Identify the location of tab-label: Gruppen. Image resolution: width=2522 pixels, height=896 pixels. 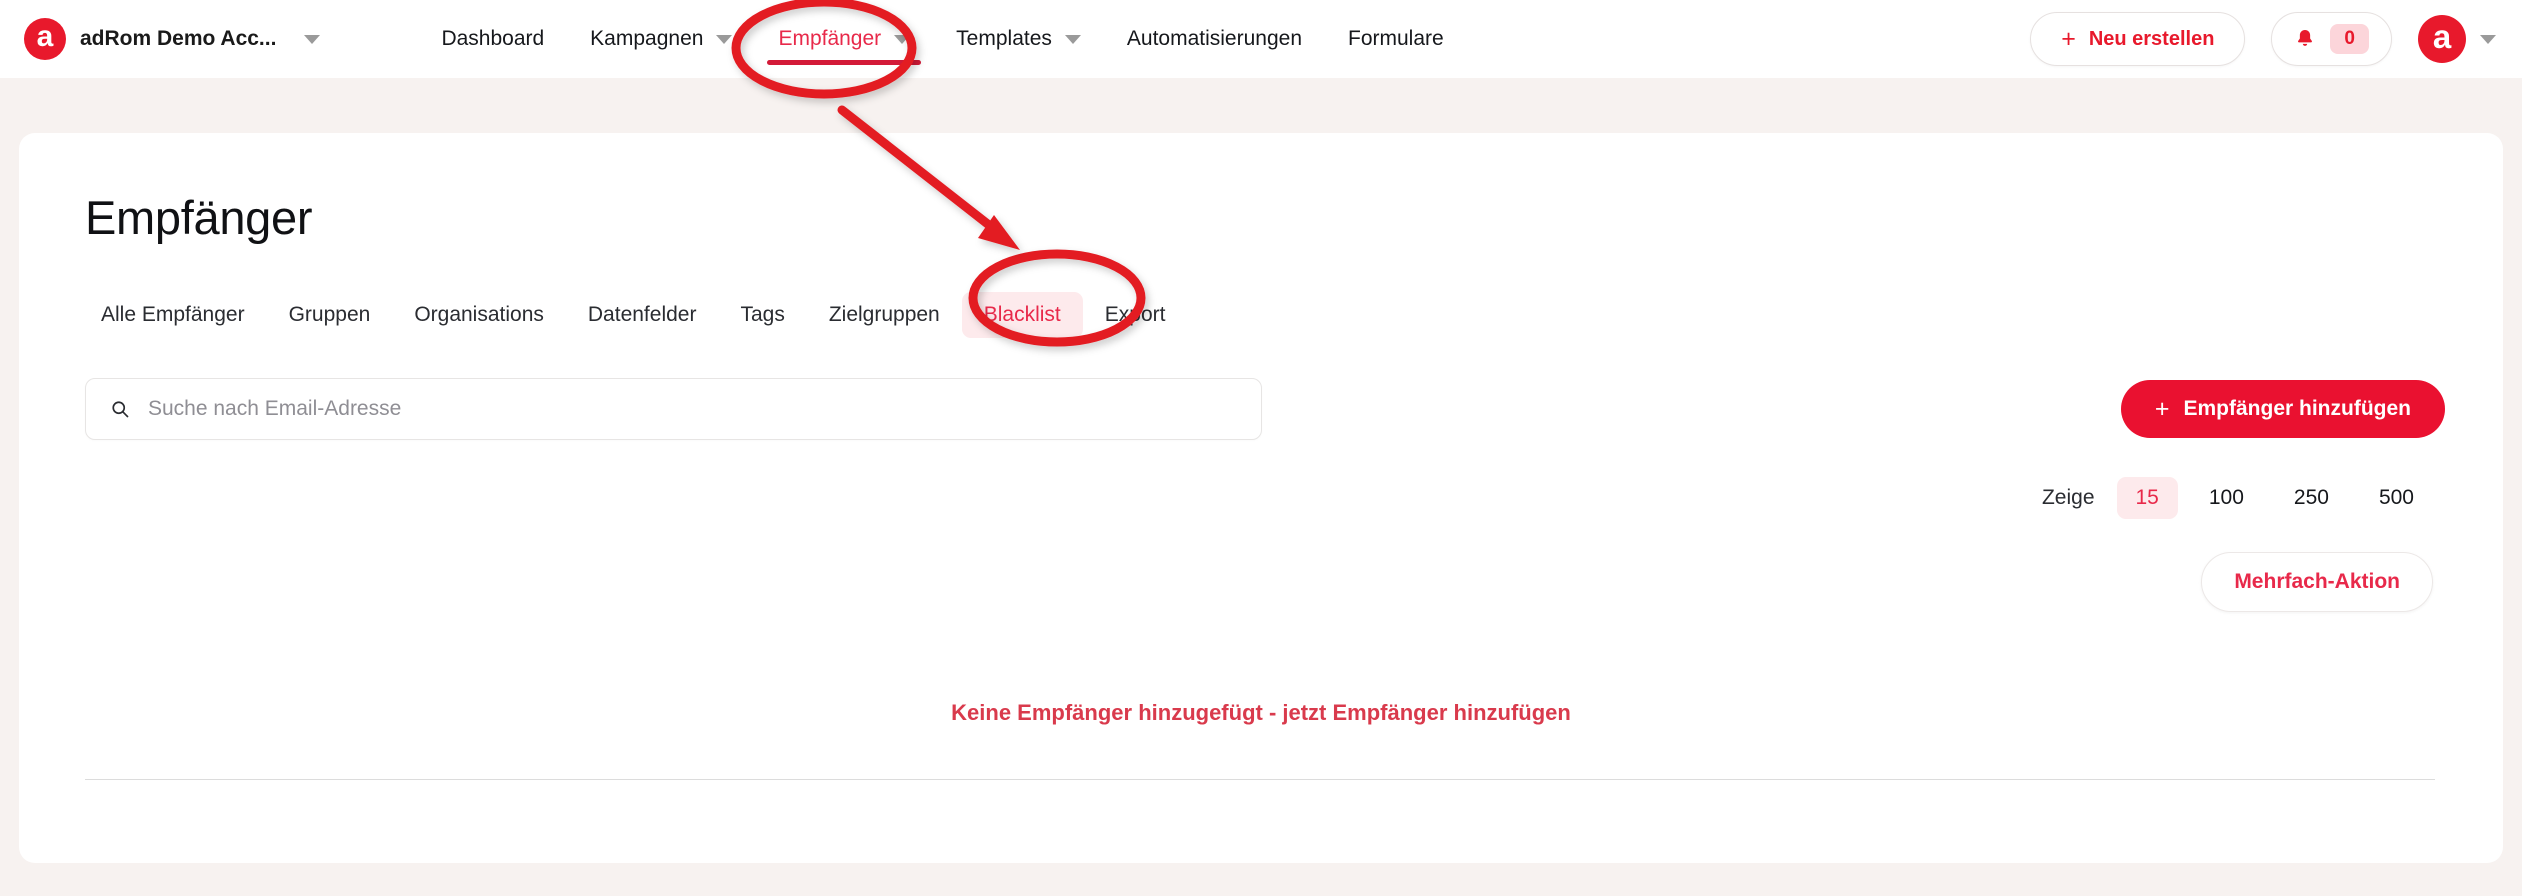
(329, 314).